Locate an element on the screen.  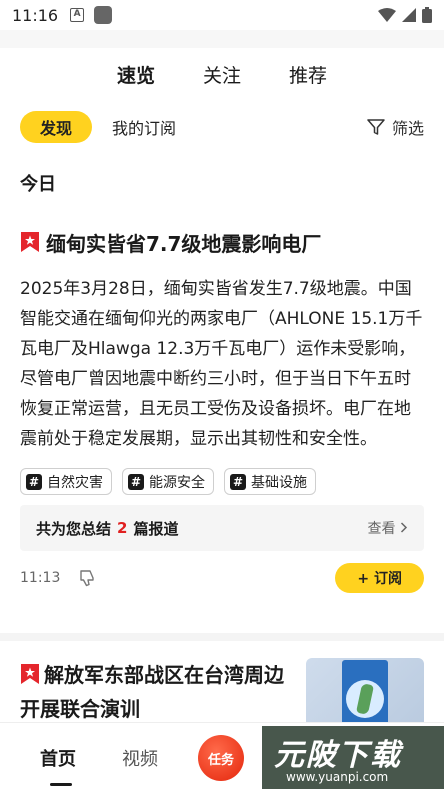
filter-row: 发现 我的订阅 筛选 is located at coordinates (222, 127).